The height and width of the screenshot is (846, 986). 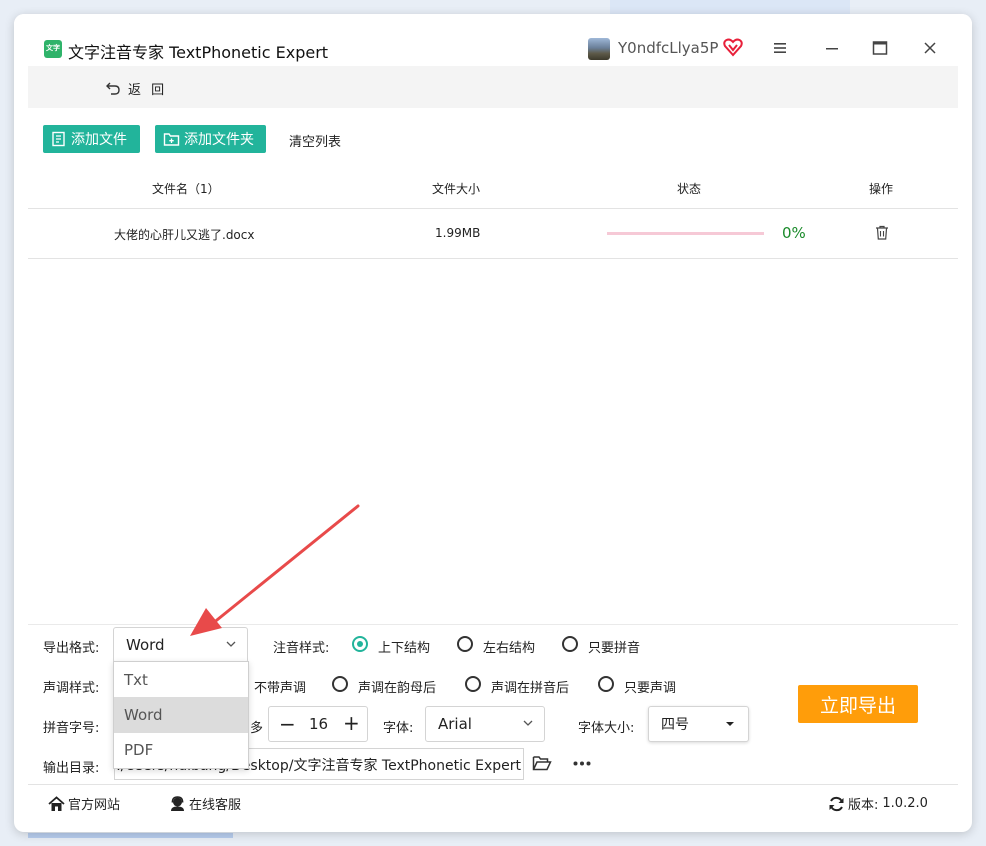 What do you see at coordinates (689, 189) in the screenshot?
I see `column-header-status: 状态` at bounding box center [689, 189].